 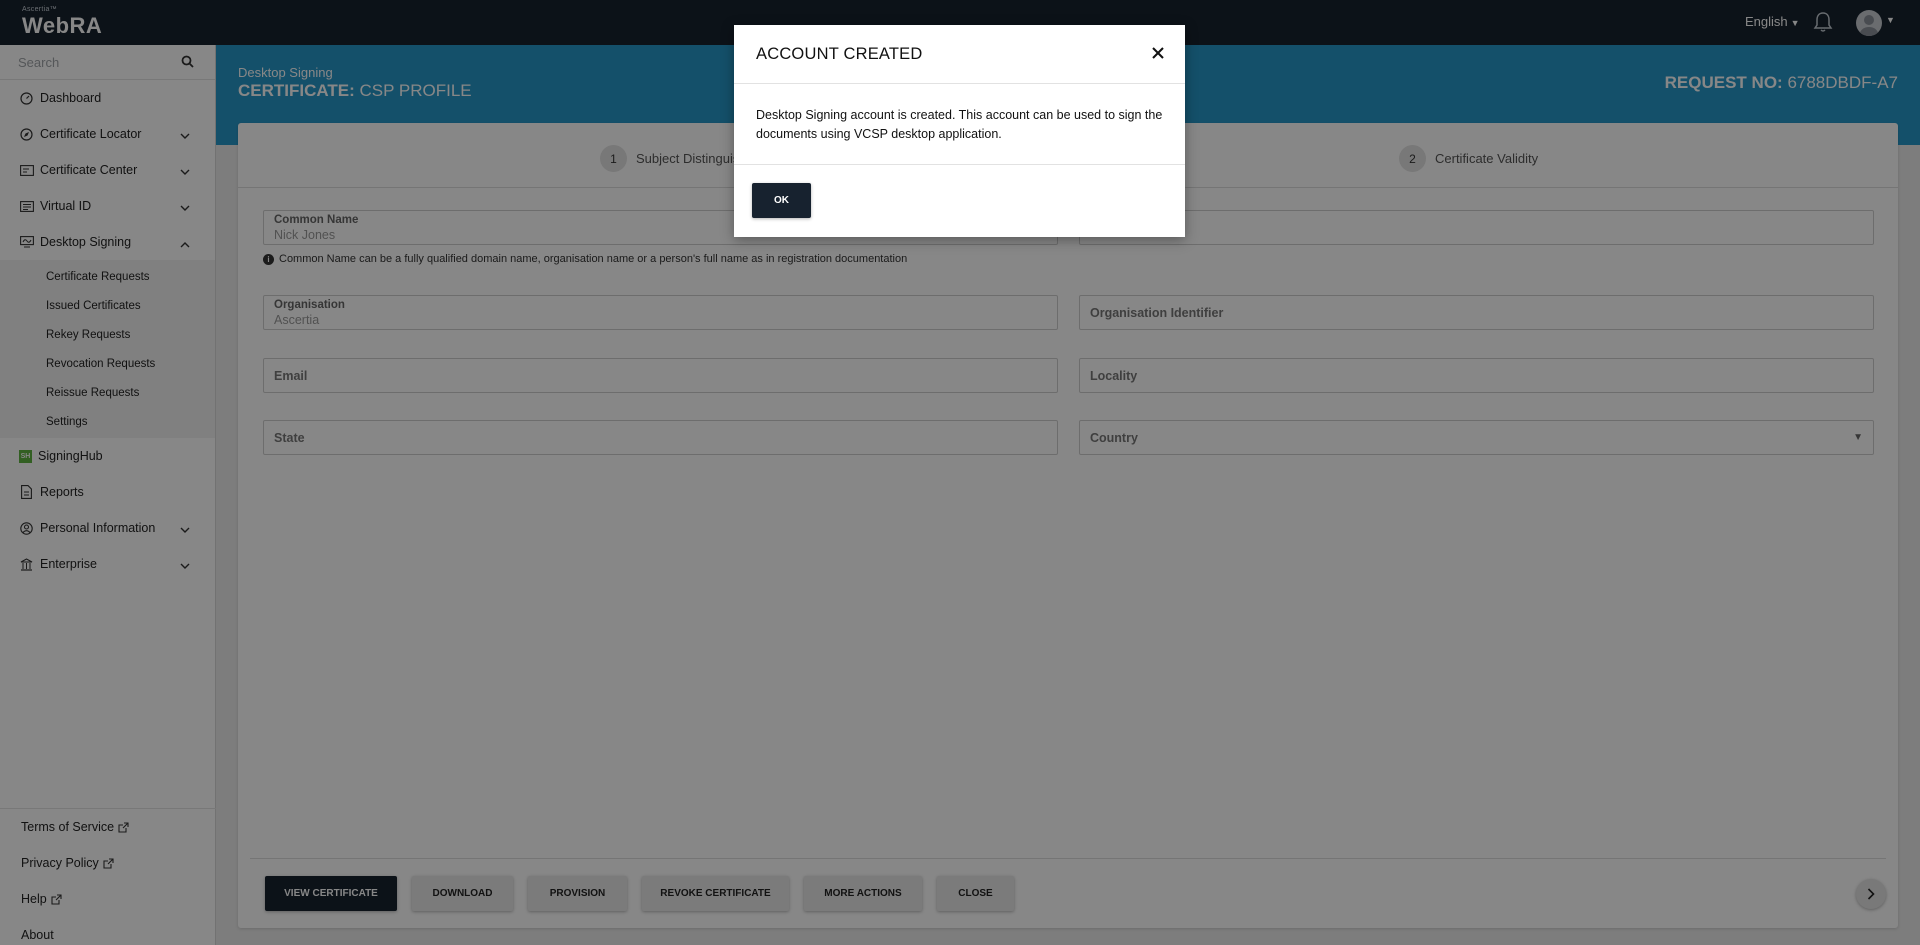 I want to click on dialog-header: ACCOUNT CREATED, so click(x=959, y=54).